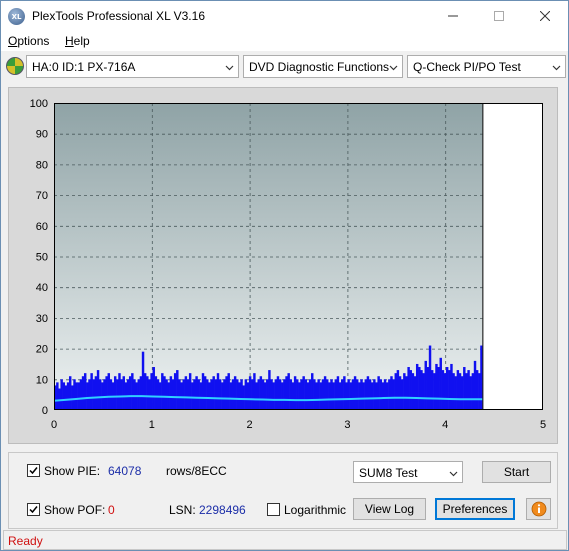 This screenshot has height=551, width=569. Describe the element at coordinates (453, 16) in the screenshot. I see `minimize-button` at that location.